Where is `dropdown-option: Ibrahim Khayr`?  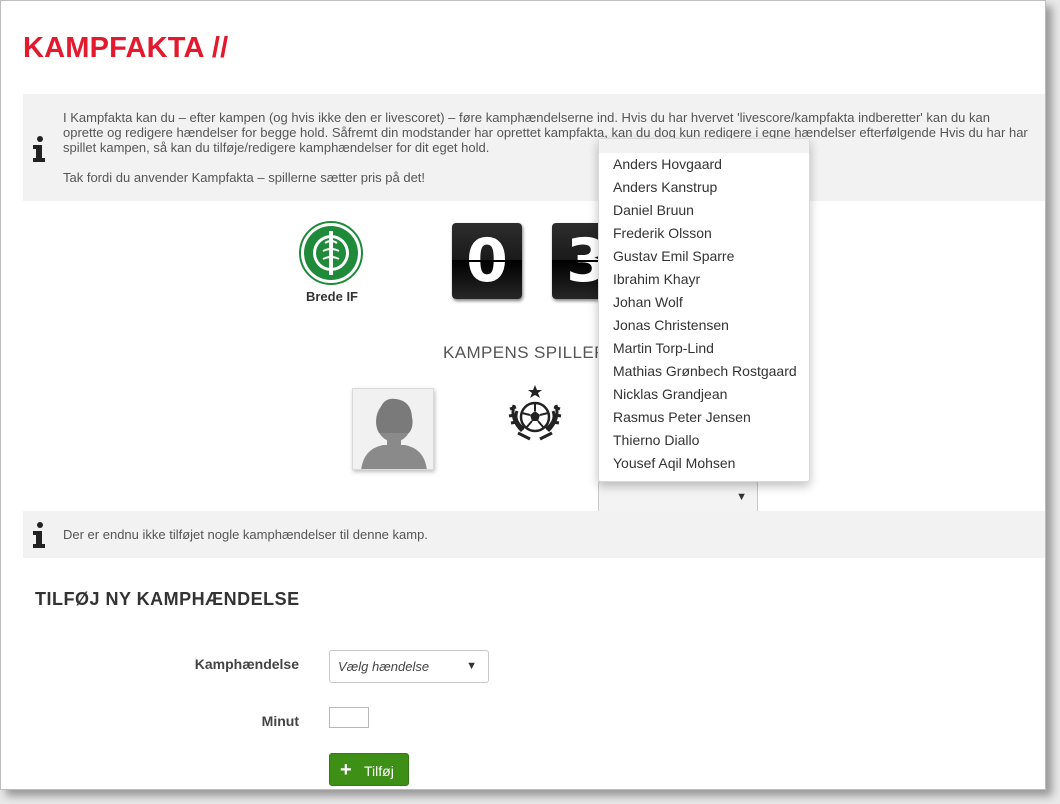 dropdown-option: Ibrahim Khayr is located at coordinates (704, 279).